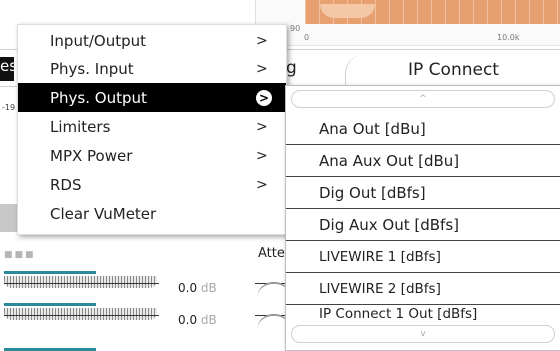 The height and width of the screenshot is (351, 560). I want to click on tab-ip-connect: IP Connect, so click(452, 70).